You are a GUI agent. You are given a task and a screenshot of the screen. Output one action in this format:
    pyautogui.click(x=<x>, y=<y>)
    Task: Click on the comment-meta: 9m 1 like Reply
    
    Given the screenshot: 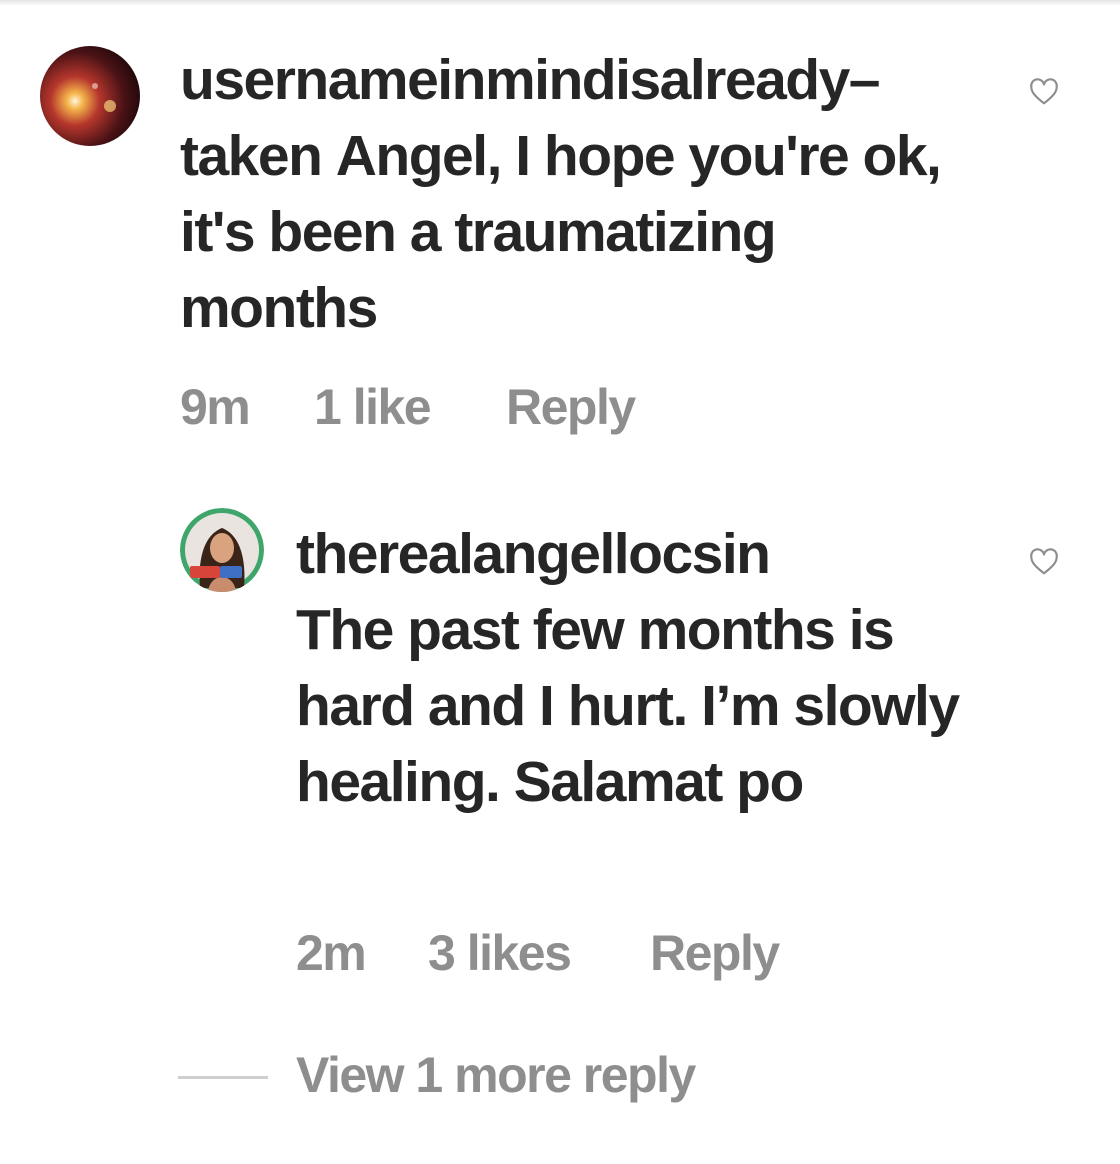 What is the action you would take?
    pyautogui.click(x=480, y=408)
    